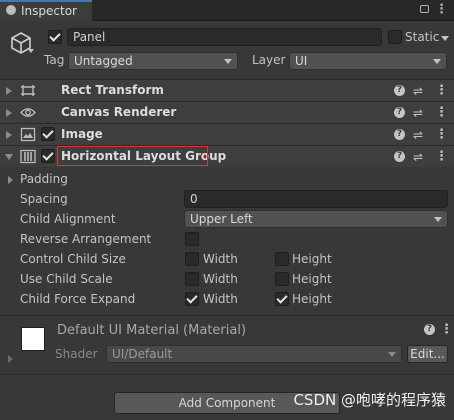  What do you see at coordinates (28, 112) in the screenshot?
I see `eye-icon` at bounding box center [28, 112].